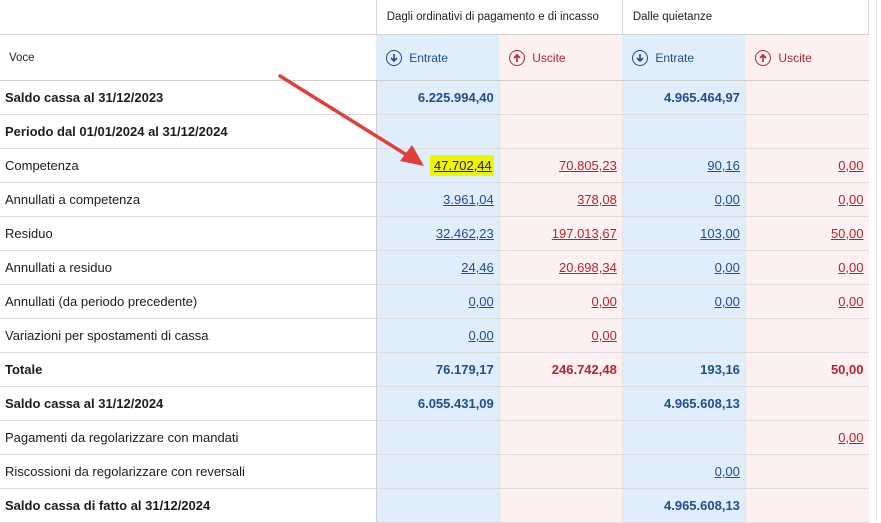 This screenshot has width=881, height=523. What do you see at coordinates (560, 199) in the screenshot?
I see `cell-ordinativi-uscite: 378,08` at bounding box center [560, 199].